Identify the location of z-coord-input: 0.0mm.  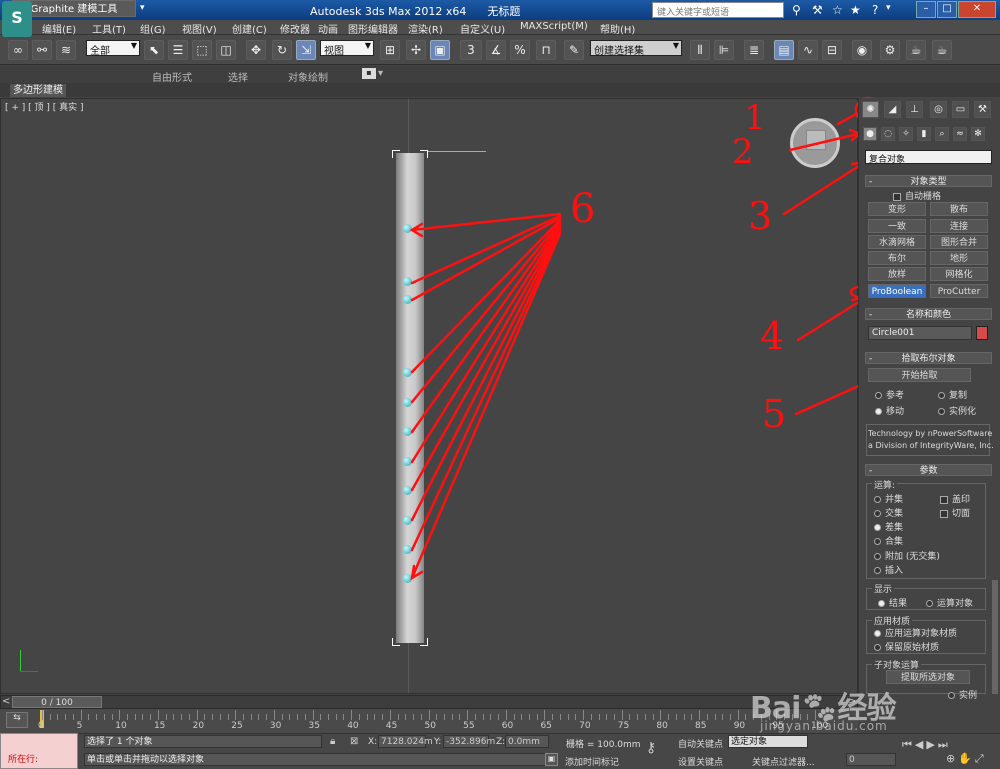
(527, 741).